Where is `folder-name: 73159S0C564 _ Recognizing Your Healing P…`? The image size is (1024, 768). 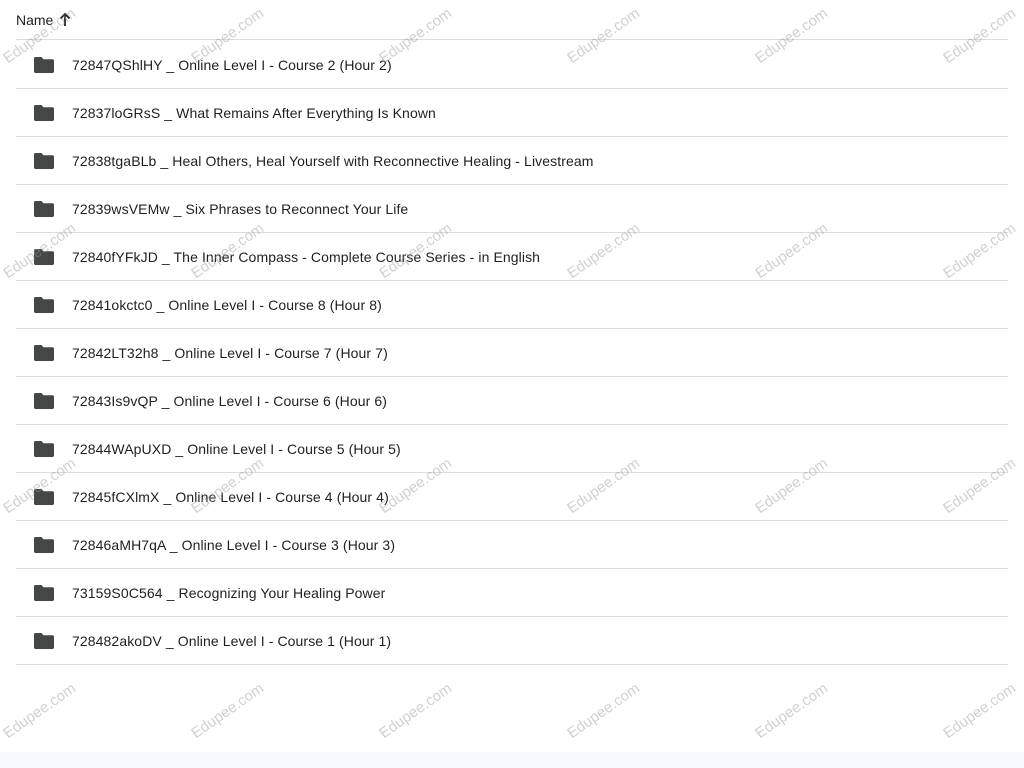
folder-name: 73159S0C564 _ Recognizing Your Healing P… is located at coordinates (229, 592).